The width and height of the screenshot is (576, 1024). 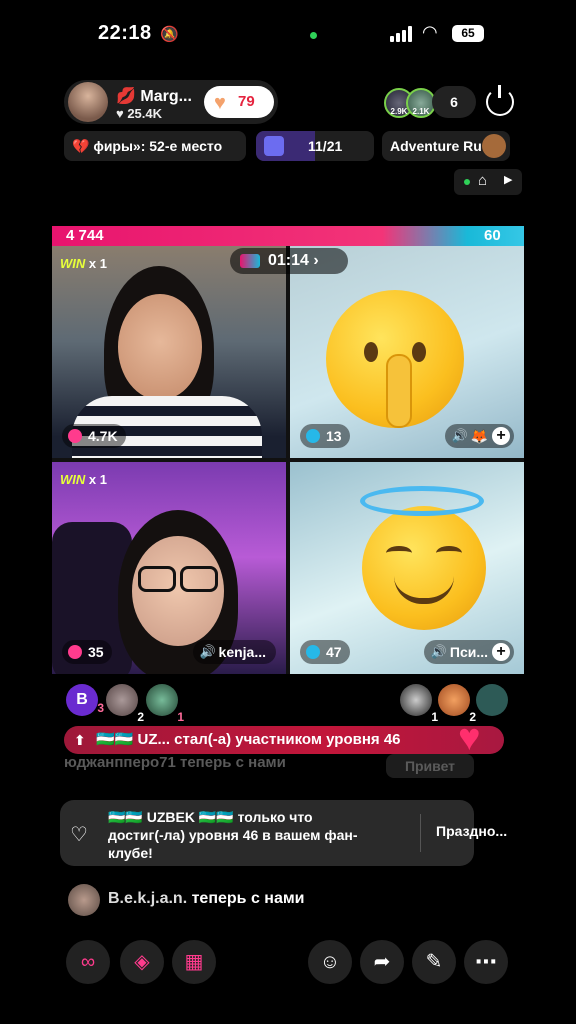 I want to click on rank-chip: 💔 ɸиры»: 52-е место, so click(x=155, y=146).